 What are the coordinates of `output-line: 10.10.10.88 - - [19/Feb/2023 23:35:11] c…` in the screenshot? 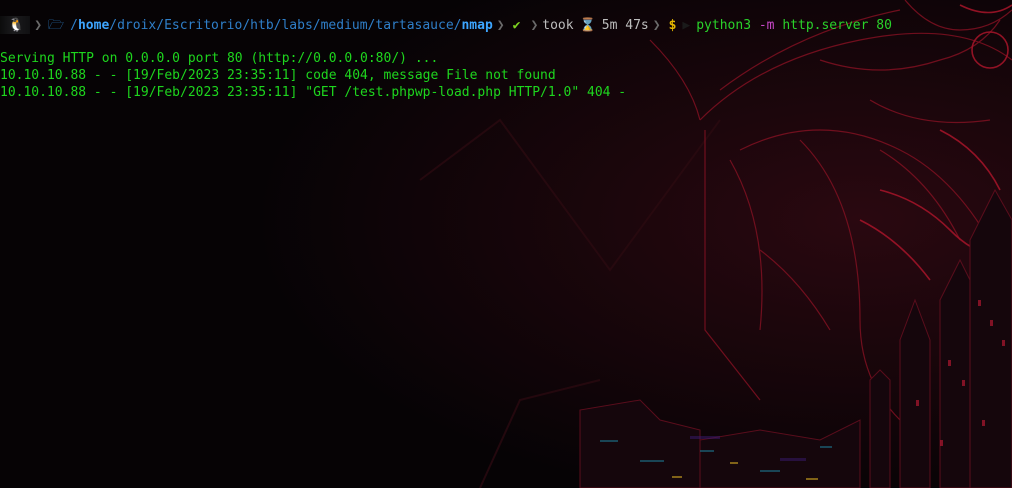 It's located at (278, 75).